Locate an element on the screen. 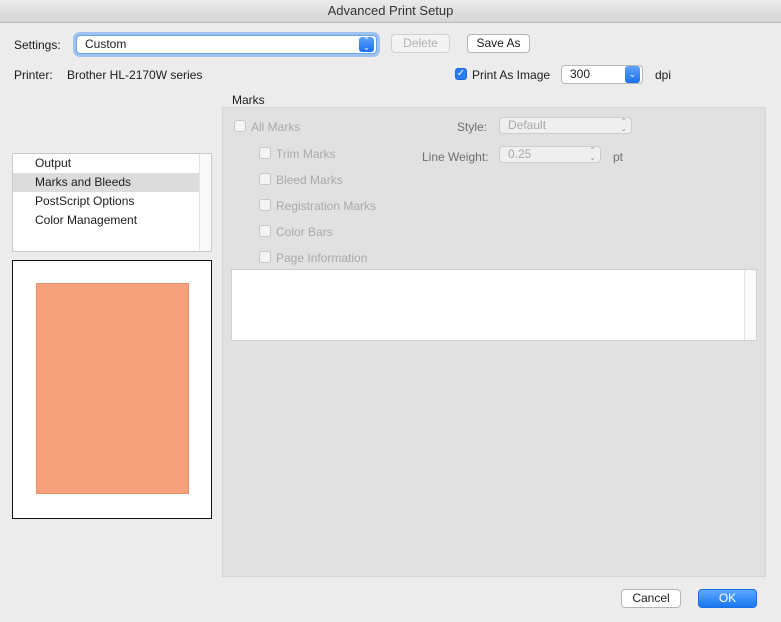 This screenshot has width=781, height=622. window-titlebar: Advanced Print Setup is located at coordinates (390, 11).